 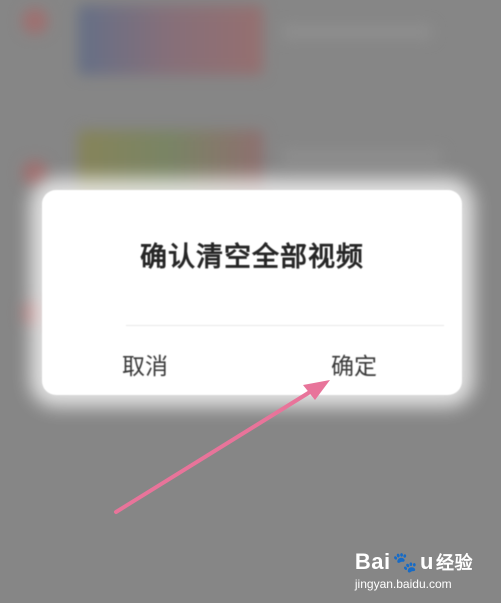 I want to click on arrow-head, so click(x=316, y=390).